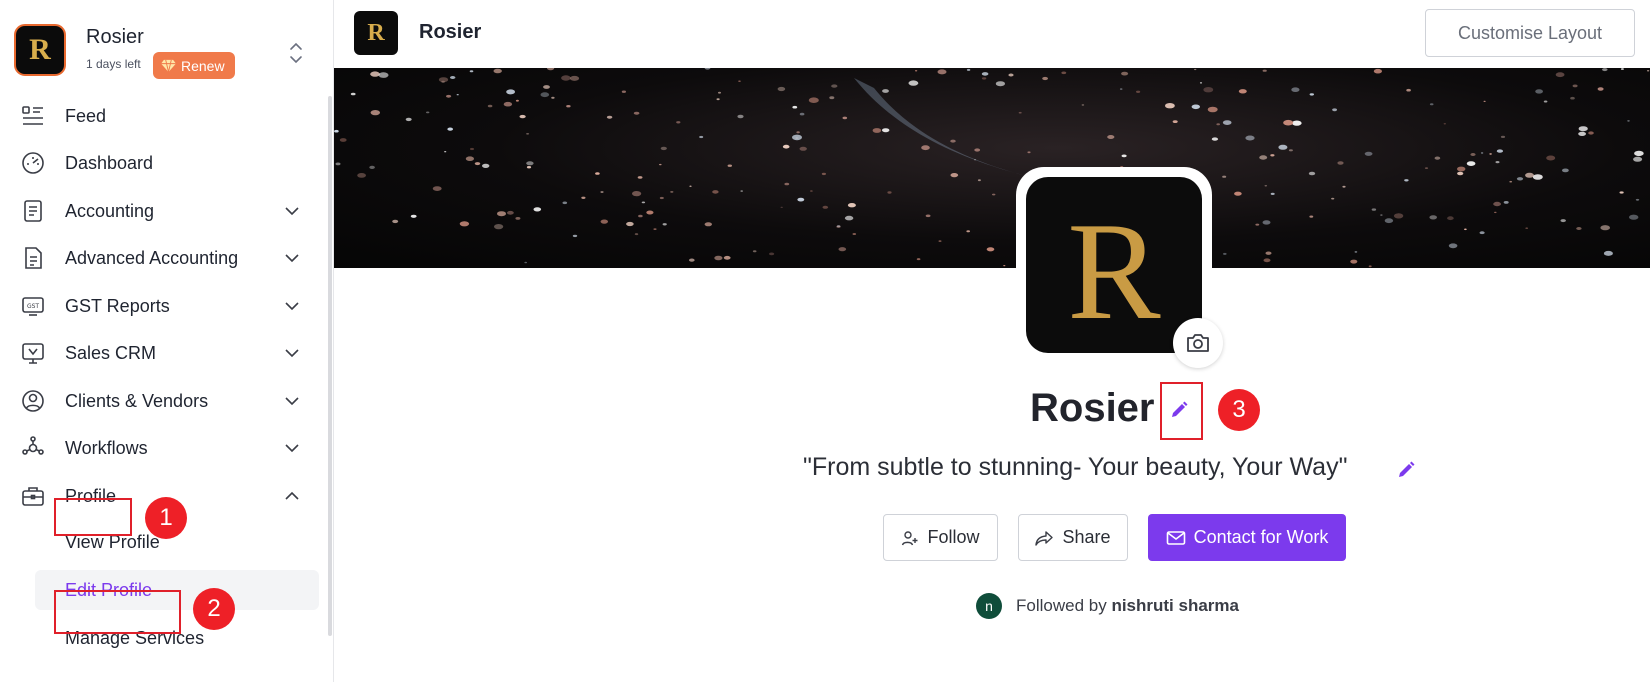  I want to click on accounting-icon, so click(33, 211).